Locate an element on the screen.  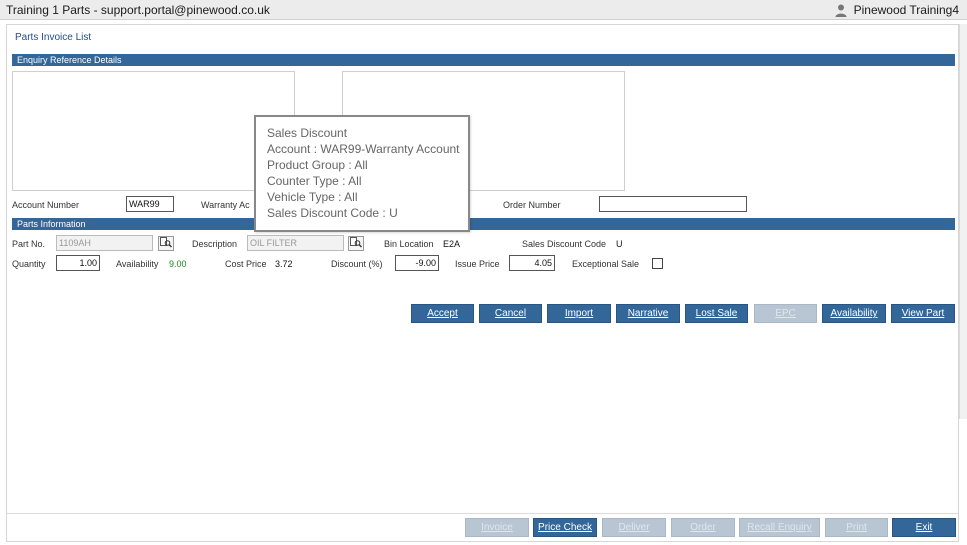
exceptional-sale-label: Exceptional Sale is located at coordinates (606, 264).